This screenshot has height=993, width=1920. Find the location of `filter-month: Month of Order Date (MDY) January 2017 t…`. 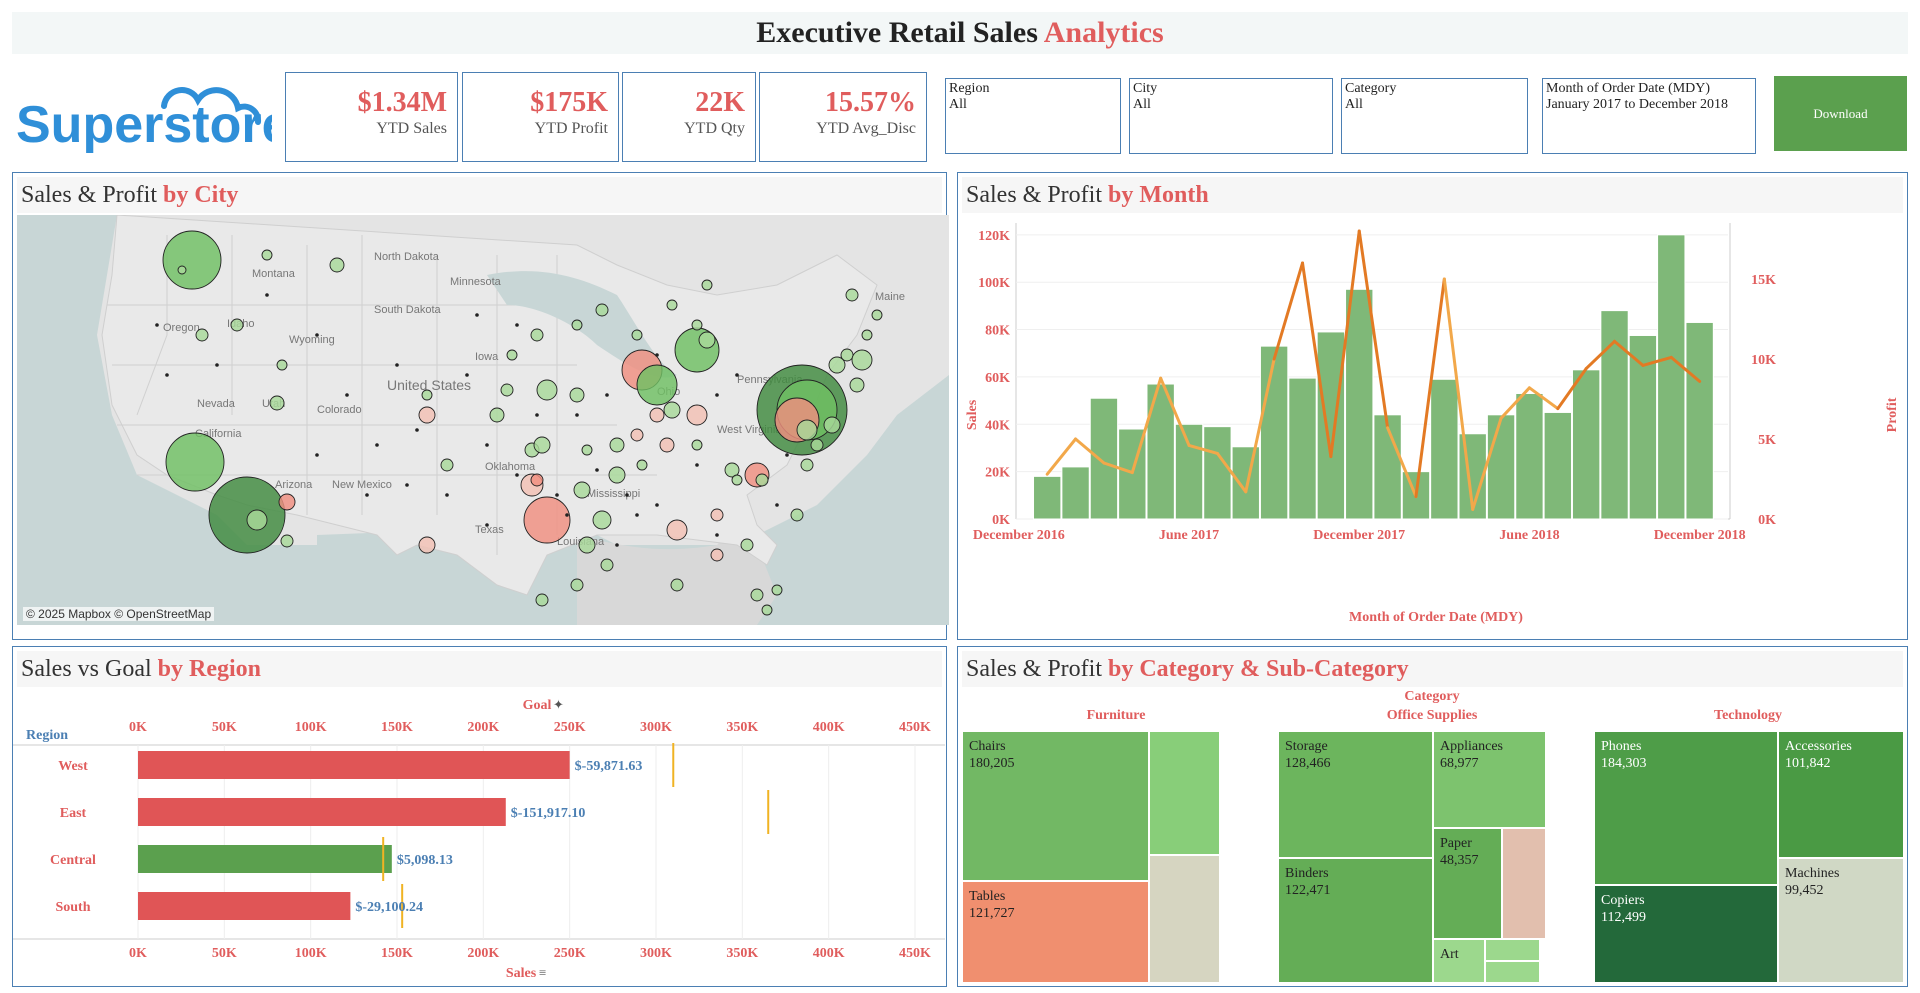

filter-month: Month of Order Date (MDY) January 2017 t… is located at coordinates (1649, 116).